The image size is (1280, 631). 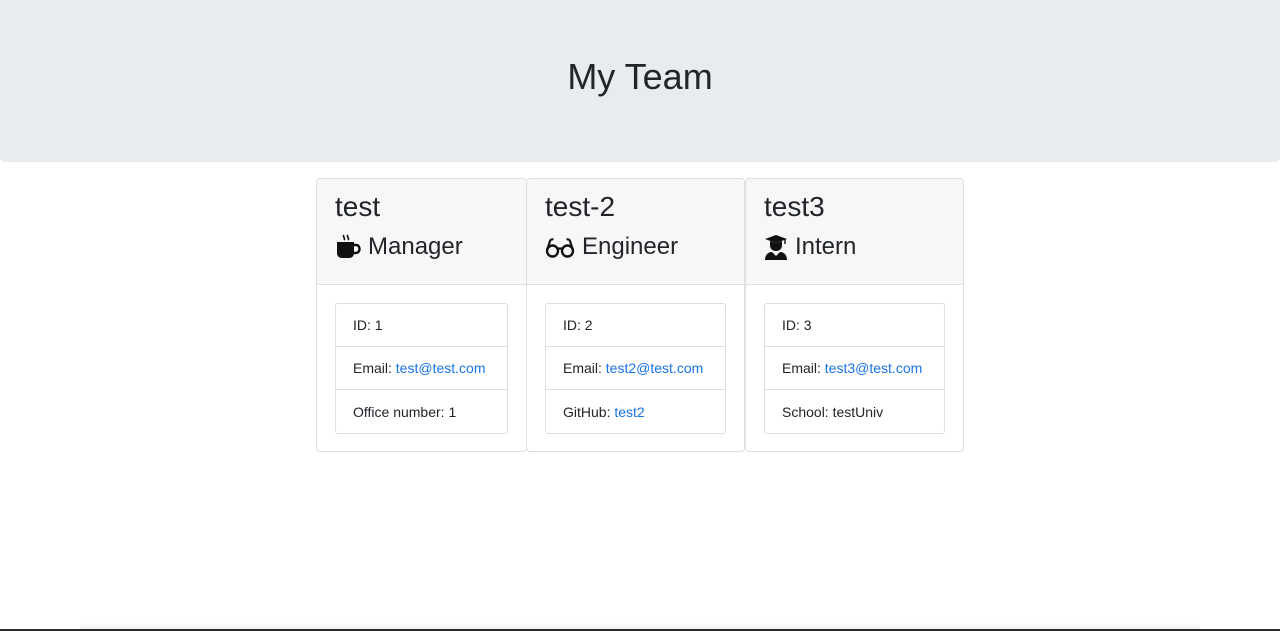 I want to click on card-header: test-2 Engineer, so click(x=635, y=232).